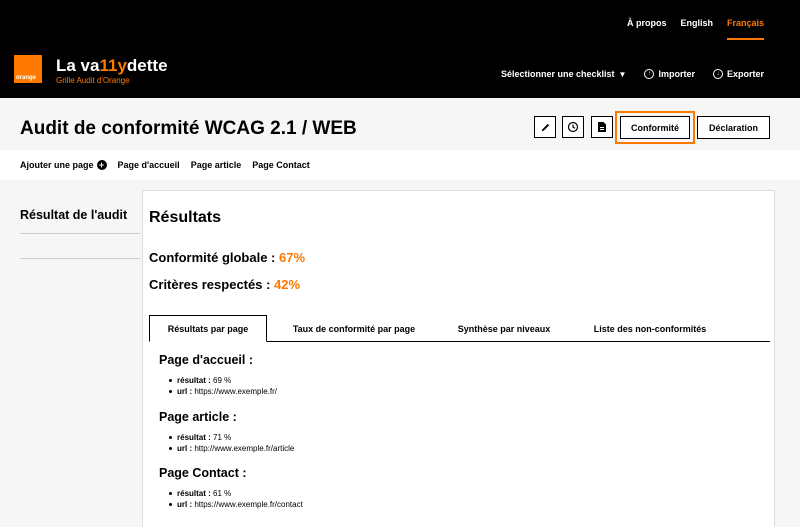 This screenshot has width=800, height=527. I want to click on add-page-button: Ajouter une page +, so click(63, 165).